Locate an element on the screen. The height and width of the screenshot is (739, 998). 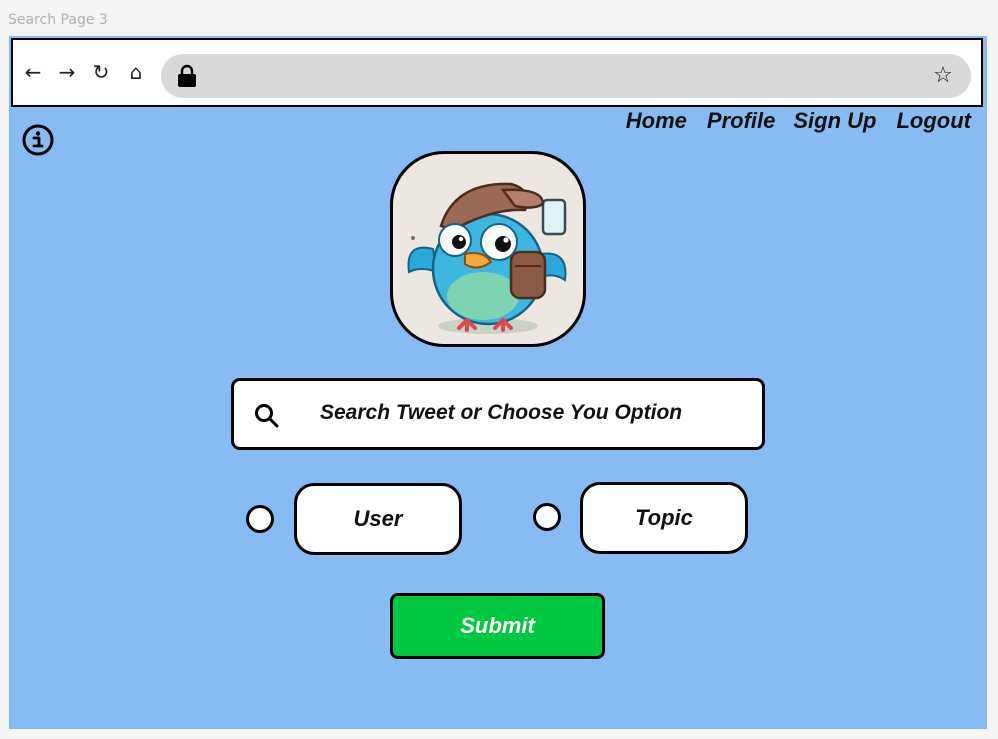
back-arrow-icon: ← is located at coordinates (33, 72).